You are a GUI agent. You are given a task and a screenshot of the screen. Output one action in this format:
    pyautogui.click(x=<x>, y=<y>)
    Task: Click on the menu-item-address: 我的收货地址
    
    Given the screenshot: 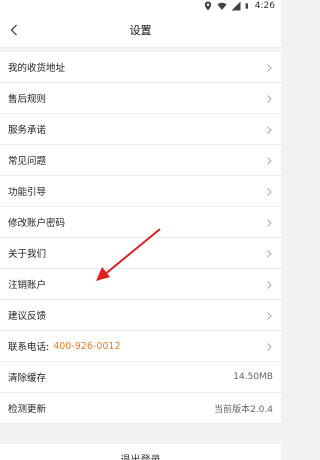 What is the action you would take?
    pyautogui.click(x=140, y=67)
    